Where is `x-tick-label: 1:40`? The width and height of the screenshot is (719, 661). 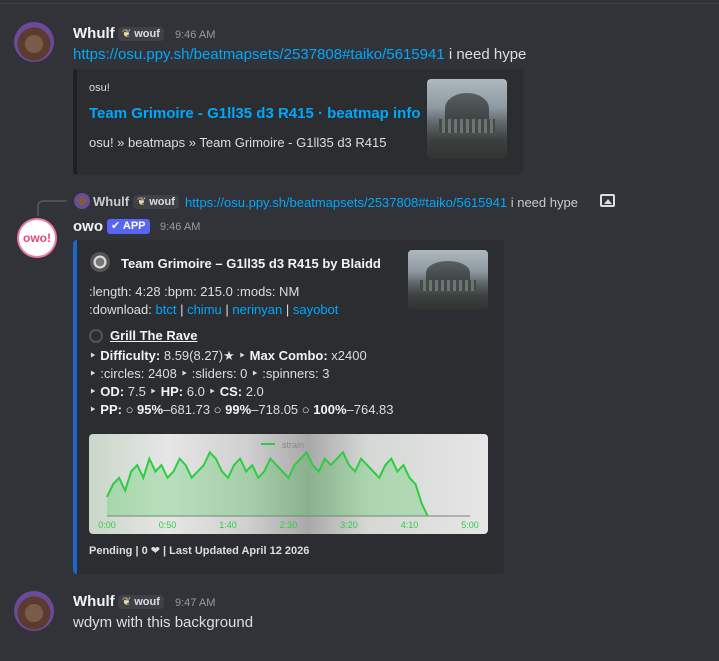 x-tick-label: 1:40 is located at coordinates (228, 525).